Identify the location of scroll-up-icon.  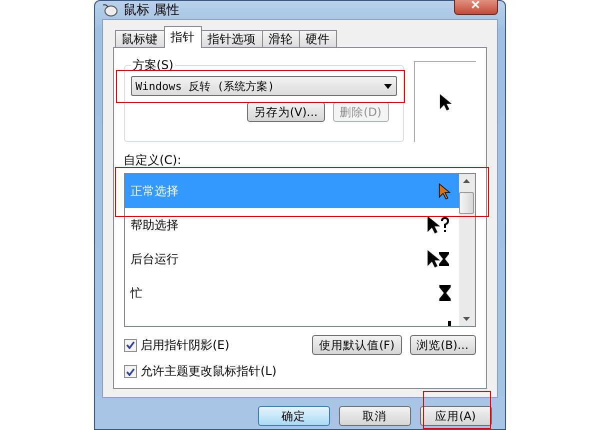
(466, 181).